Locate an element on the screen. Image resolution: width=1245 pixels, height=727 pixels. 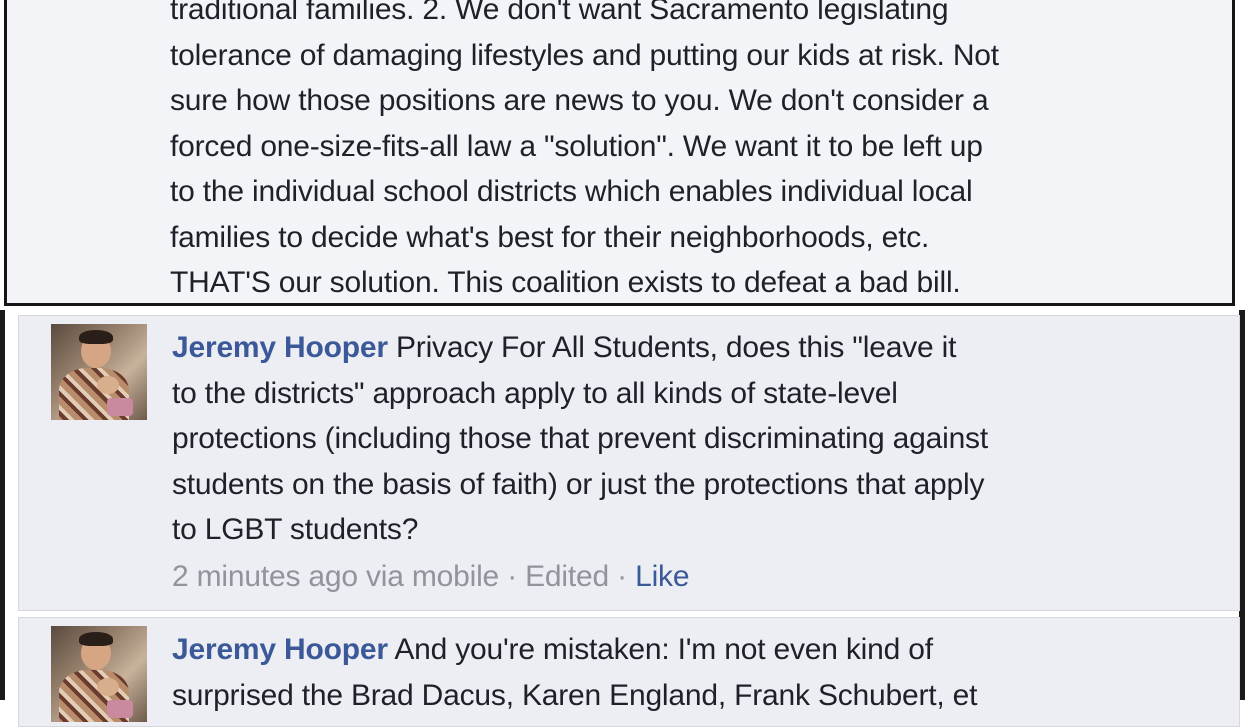
frame-border-left is located at coordinates (2, 505).